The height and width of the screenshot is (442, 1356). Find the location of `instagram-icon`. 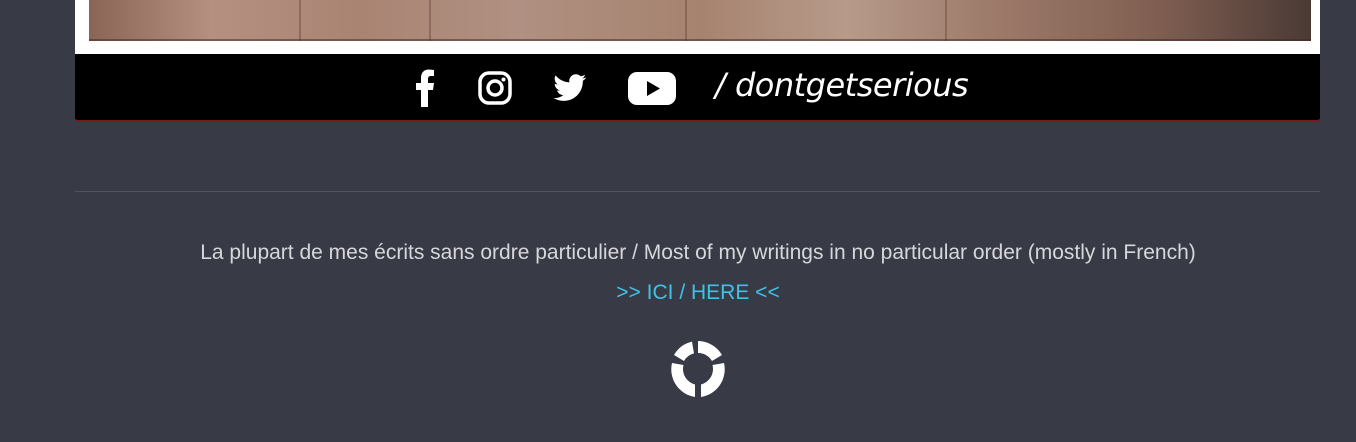

instagram-icon is located at coordinates (495, 88).